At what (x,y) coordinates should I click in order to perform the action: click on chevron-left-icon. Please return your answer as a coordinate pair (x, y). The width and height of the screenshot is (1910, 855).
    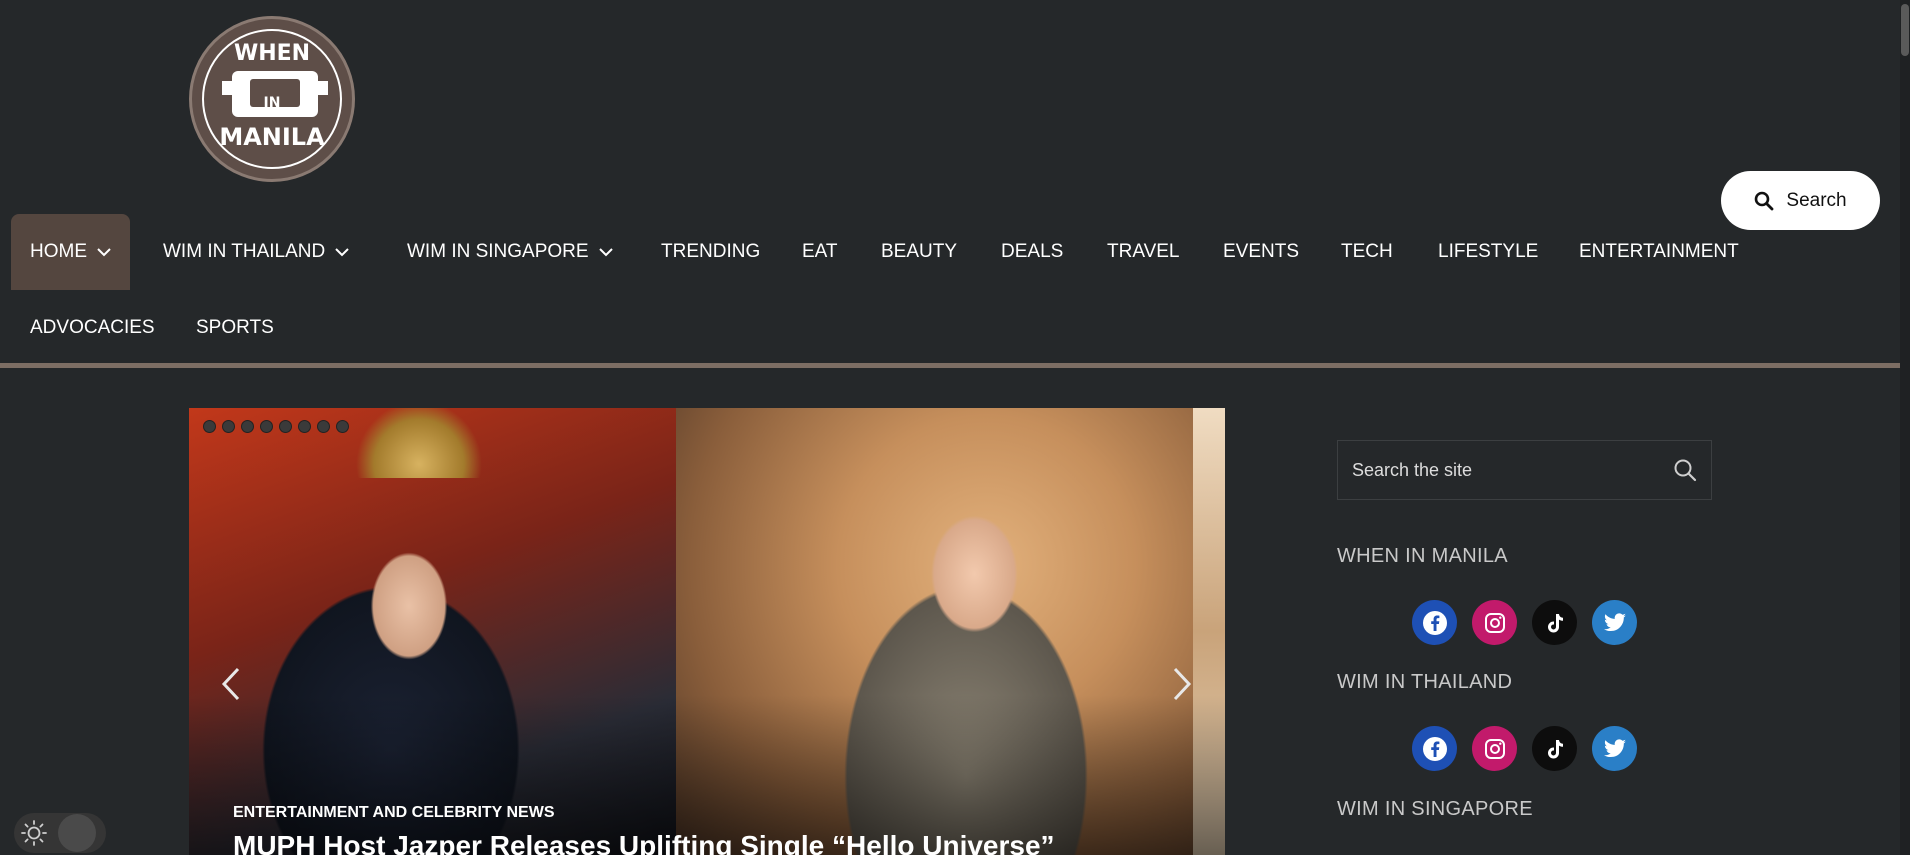
    Looking at the image, I should click on (230, 684).